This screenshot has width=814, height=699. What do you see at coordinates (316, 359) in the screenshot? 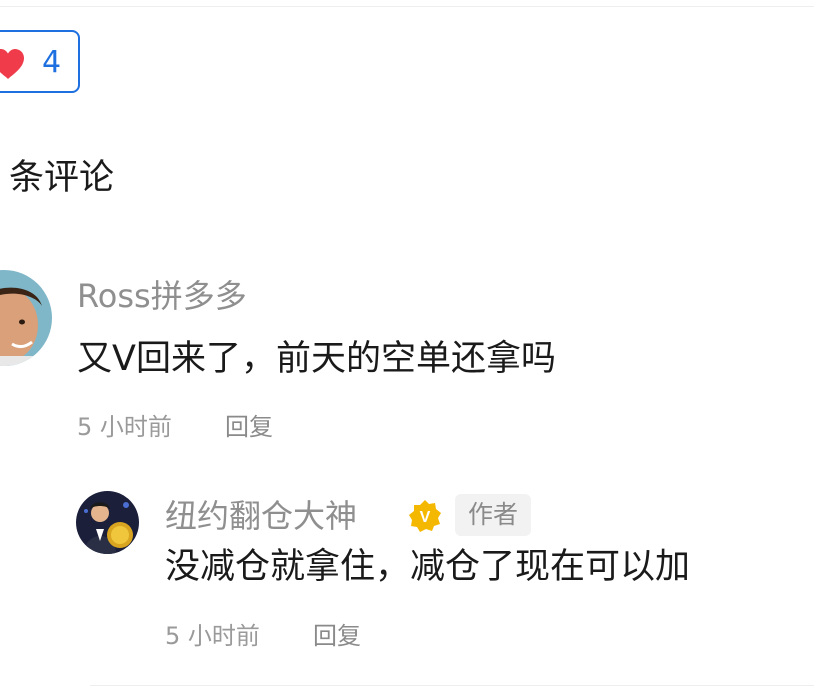
I see `comment-text: 又V回来了，前天的空单还拿吗` at bounding box center [316, 359].